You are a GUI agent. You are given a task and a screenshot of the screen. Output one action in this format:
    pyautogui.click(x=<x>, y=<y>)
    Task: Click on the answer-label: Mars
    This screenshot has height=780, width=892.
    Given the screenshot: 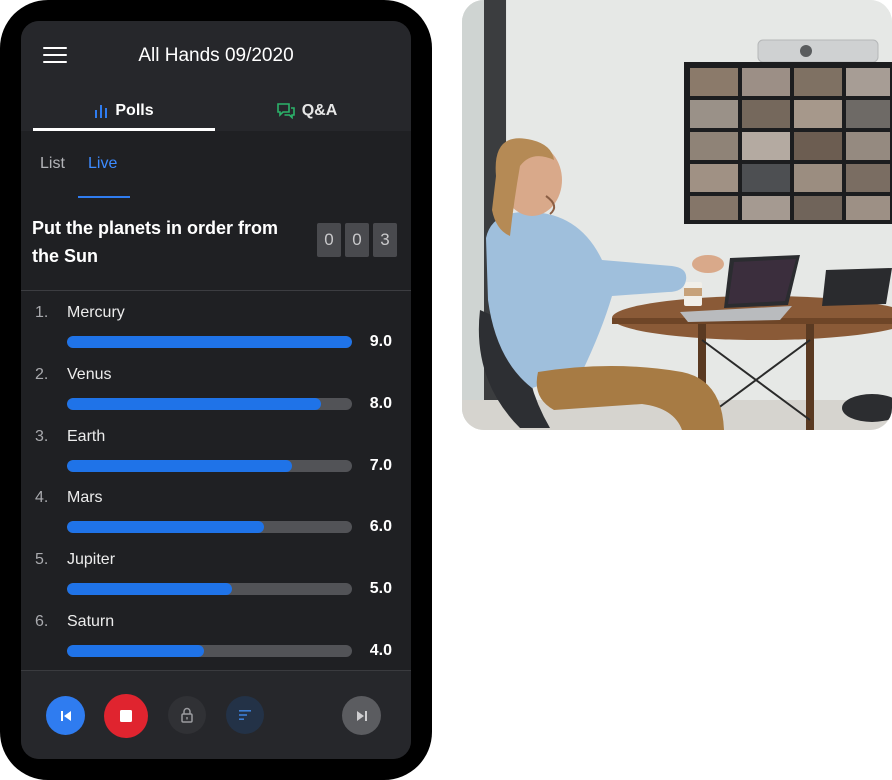 What is the action you would take?
    pyautogui.click(x=85, y=498)
    